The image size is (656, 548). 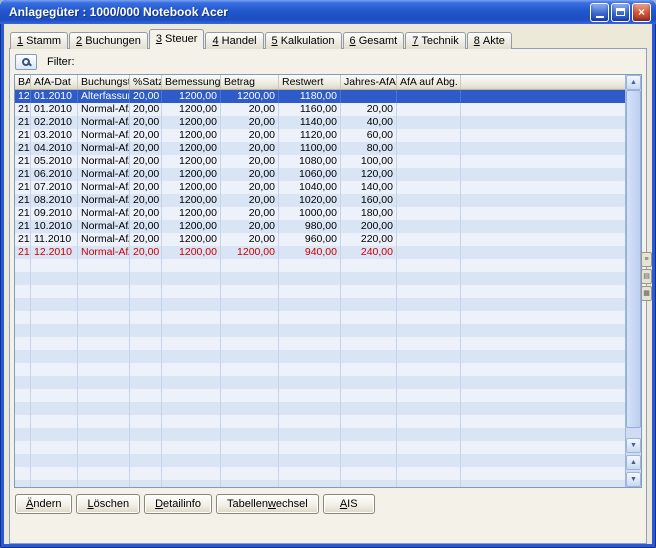 I want to click on tabellenwechsel-button: Tabellenwechsel, so click(x=267, y=504).